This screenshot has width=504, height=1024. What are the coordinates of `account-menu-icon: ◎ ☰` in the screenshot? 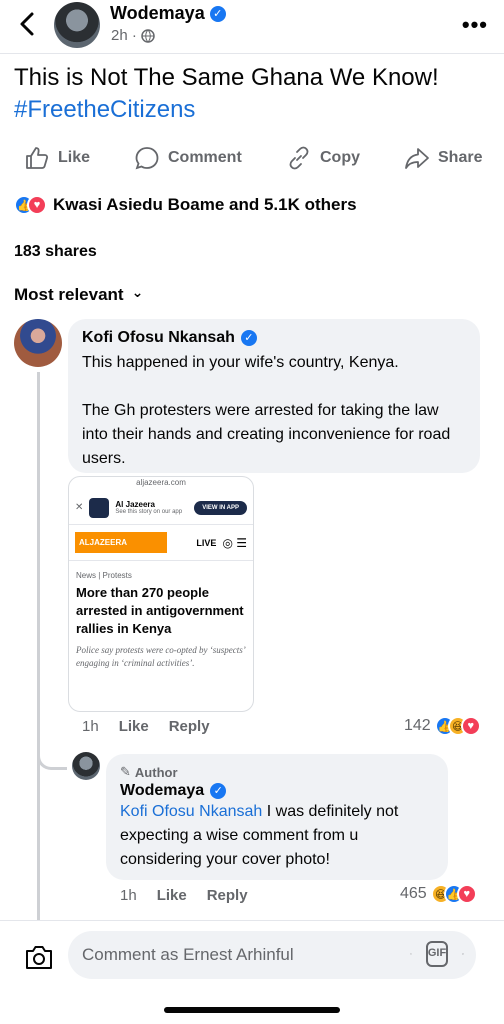 It's located at (234, 542).